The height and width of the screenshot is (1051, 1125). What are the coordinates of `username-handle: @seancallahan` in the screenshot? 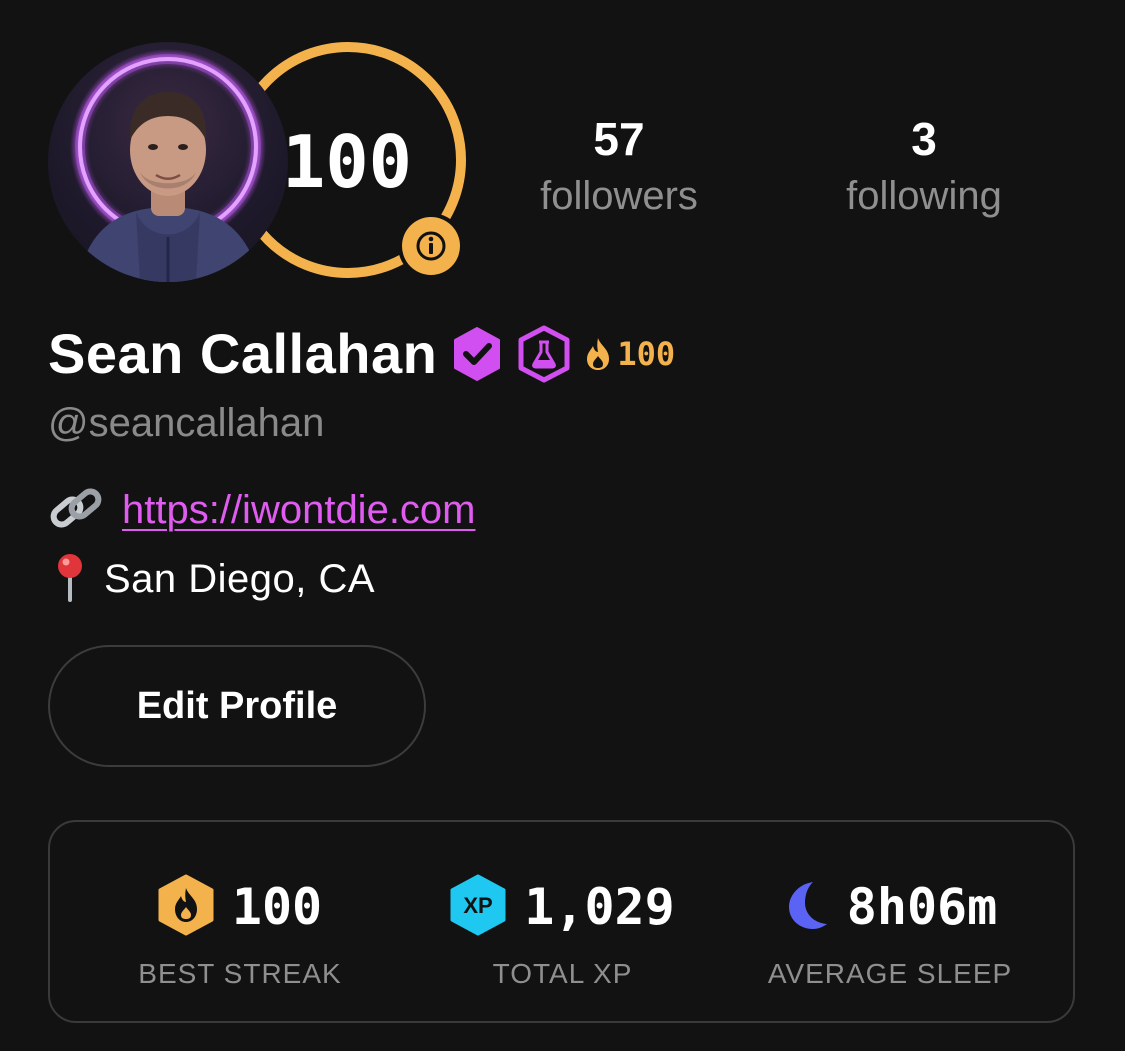 It's located at (186, 423).